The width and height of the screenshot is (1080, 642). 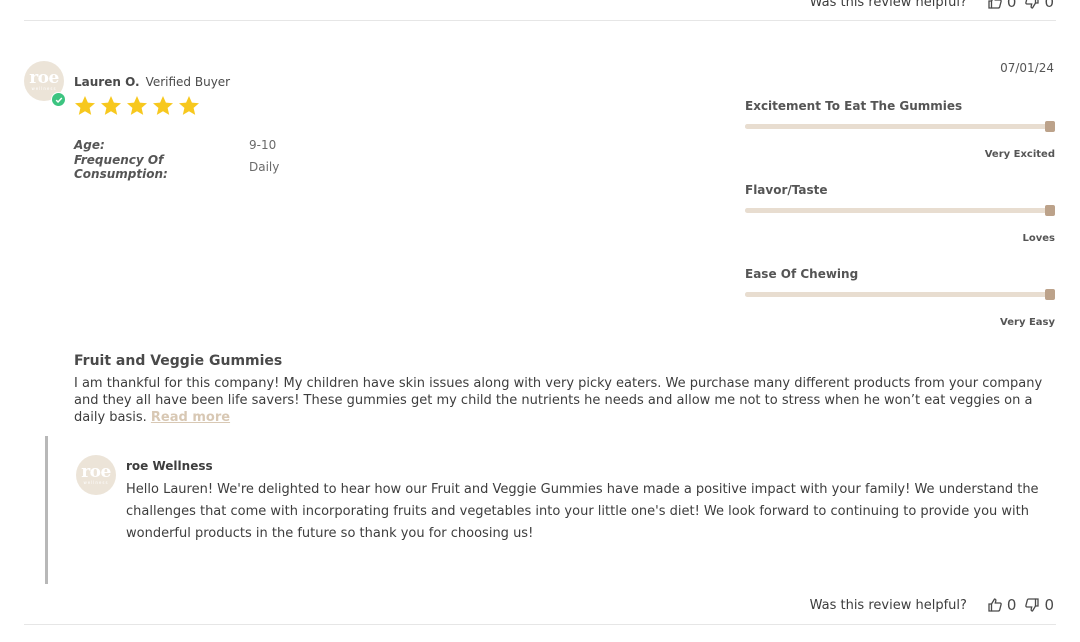 I want to click on attribute-row: Frequency Of Consumption: Daily, so click(x=177, y=167).